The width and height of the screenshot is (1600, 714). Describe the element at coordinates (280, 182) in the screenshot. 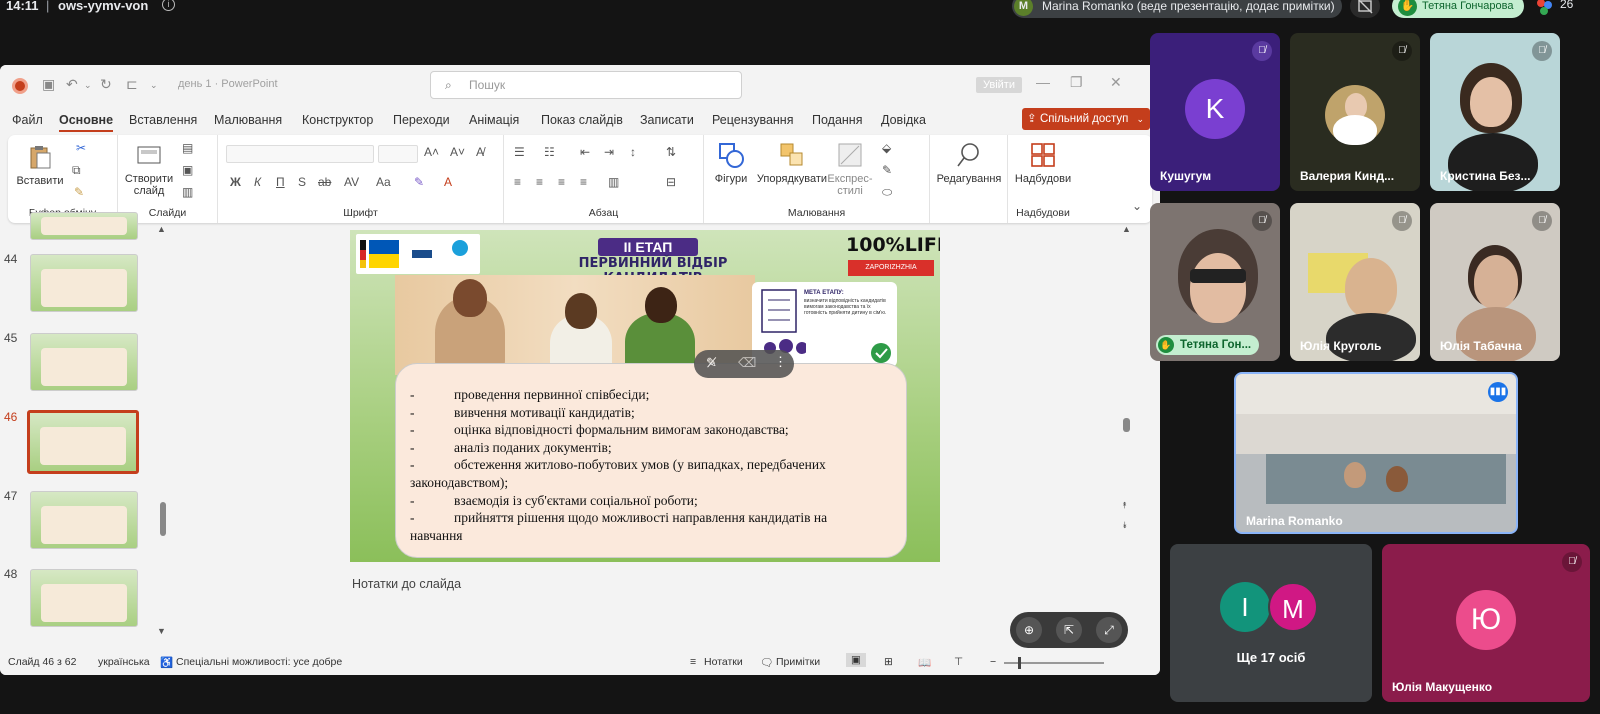

I see `underline-icon: П` at that location.